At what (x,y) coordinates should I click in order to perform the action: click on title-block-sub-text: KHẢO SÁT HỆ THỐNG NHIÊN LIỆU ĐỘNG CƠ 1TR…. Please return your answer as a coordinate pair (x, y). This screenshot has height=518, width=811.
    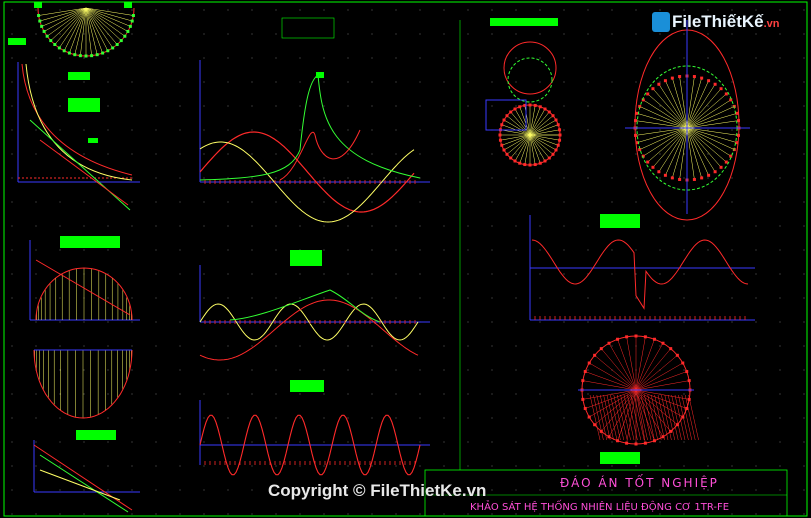
    Looking at the image, I should click on (600, 507).